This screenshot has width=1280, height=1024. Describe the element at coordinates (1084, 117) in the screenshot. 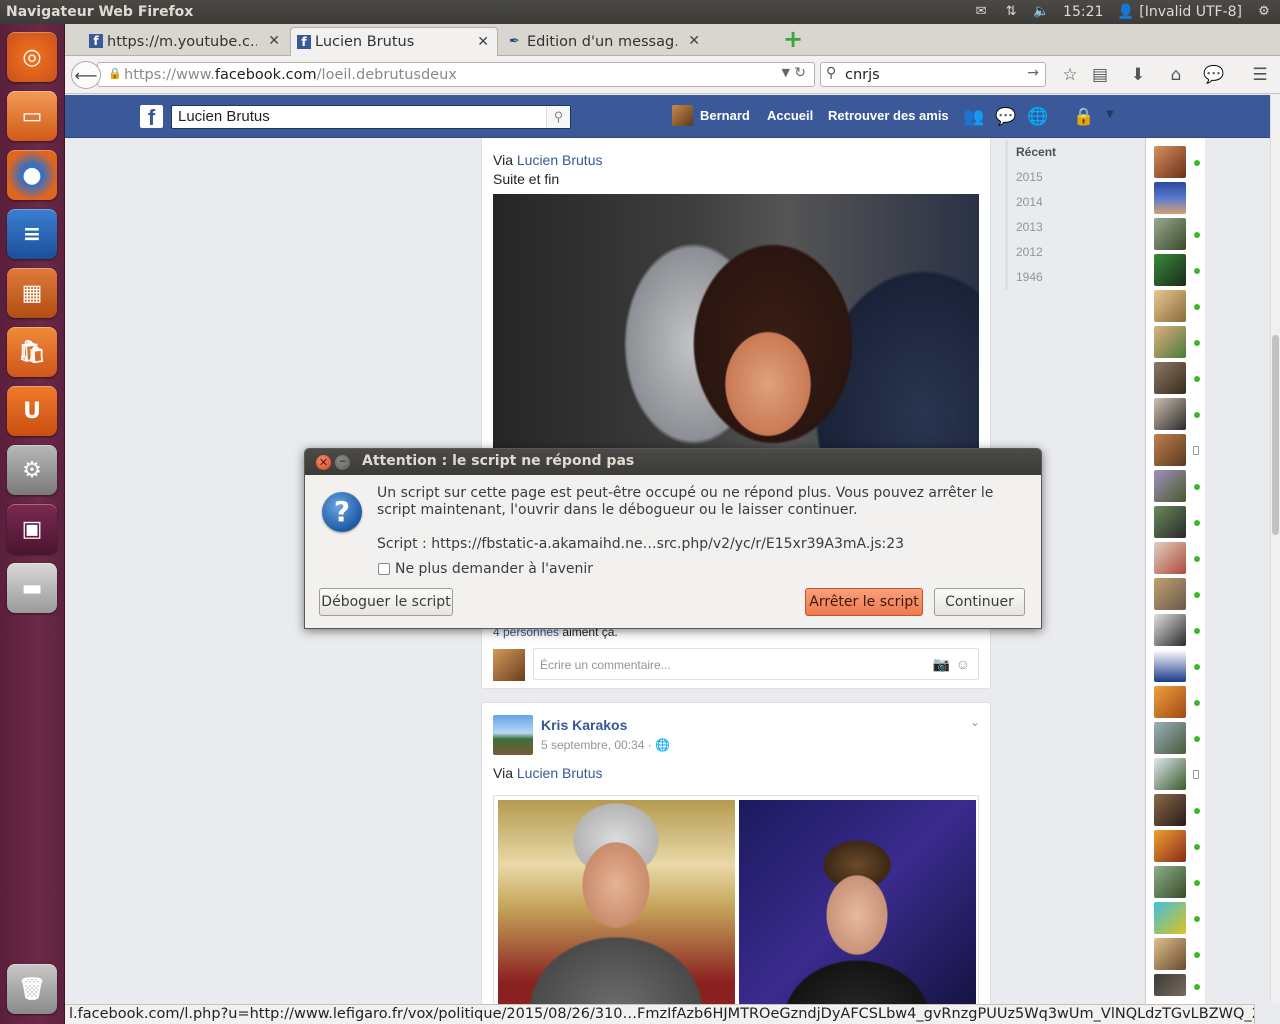

I see `privacy-icon: 🔒` at that location.